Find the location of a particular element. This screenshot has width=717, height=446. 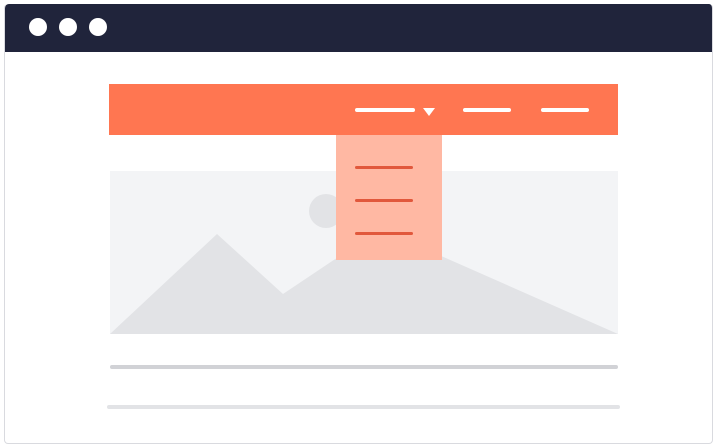

nav-item-dropdown is located at coordinates (385, 110).